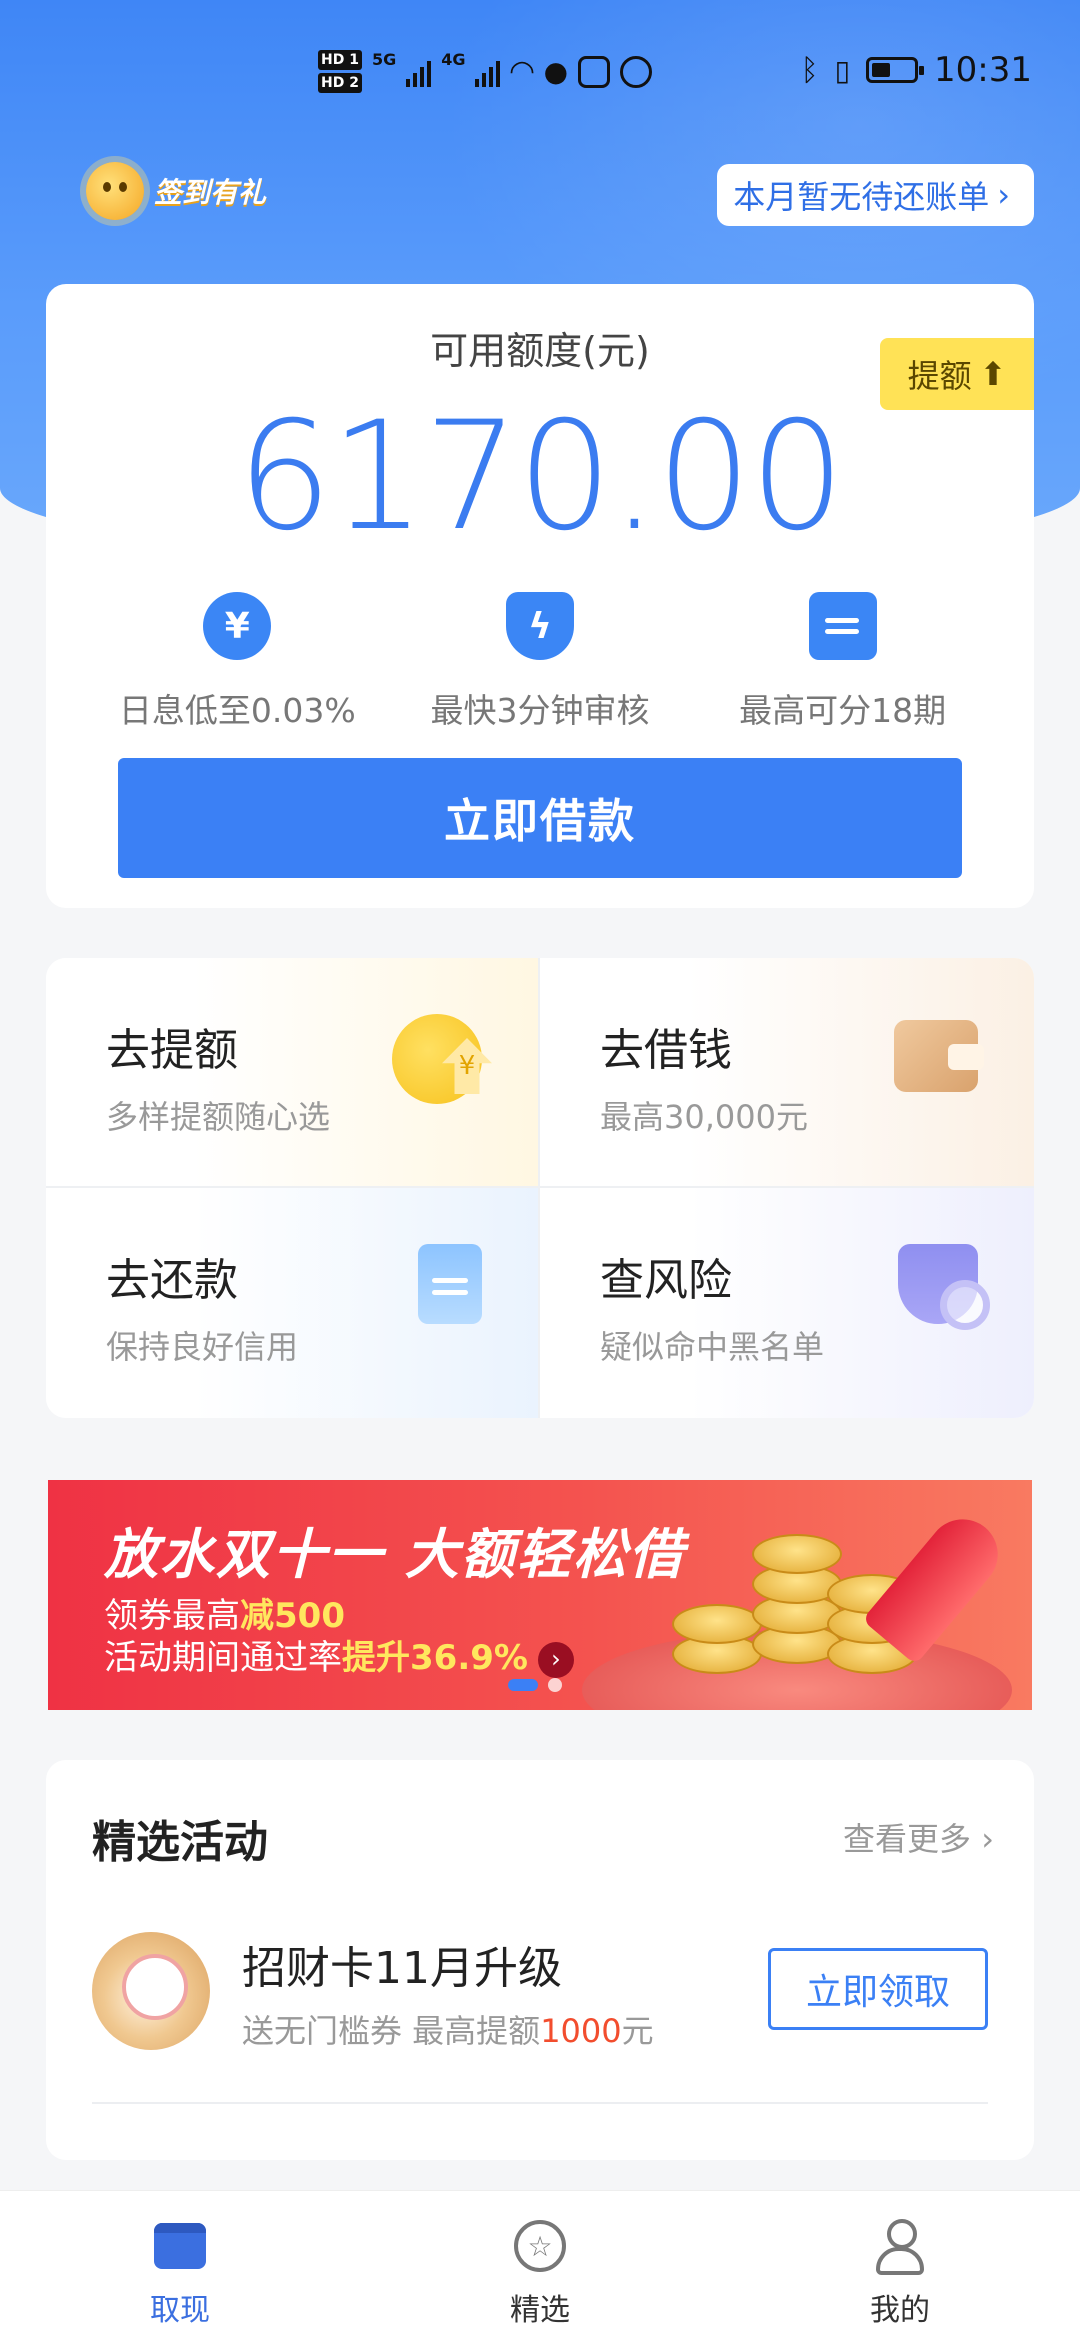 Image resolution: width=1080 pixels, height=2340 pixels. What do you see at coordinates (237, 710) in the screenshot?
I see `feature-label: 日息低至0.03%` at bounding box center [237, 710].